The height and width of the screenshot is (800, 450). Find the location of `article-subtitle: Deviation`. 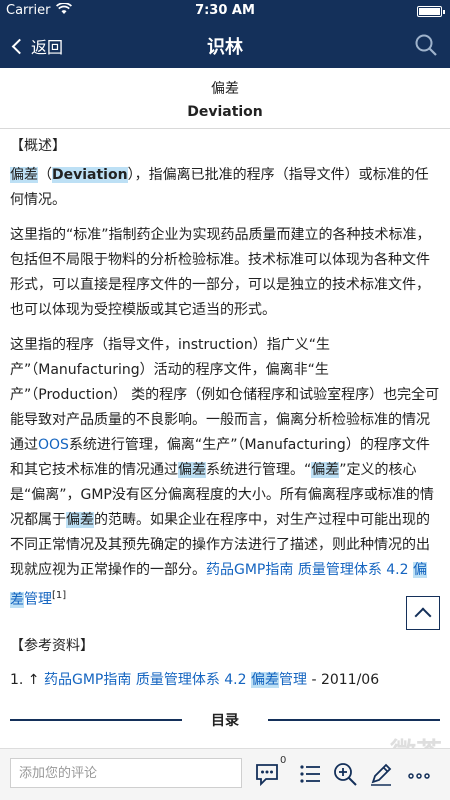

article-subtitle: Deviation is located at coordinates (225, 112).